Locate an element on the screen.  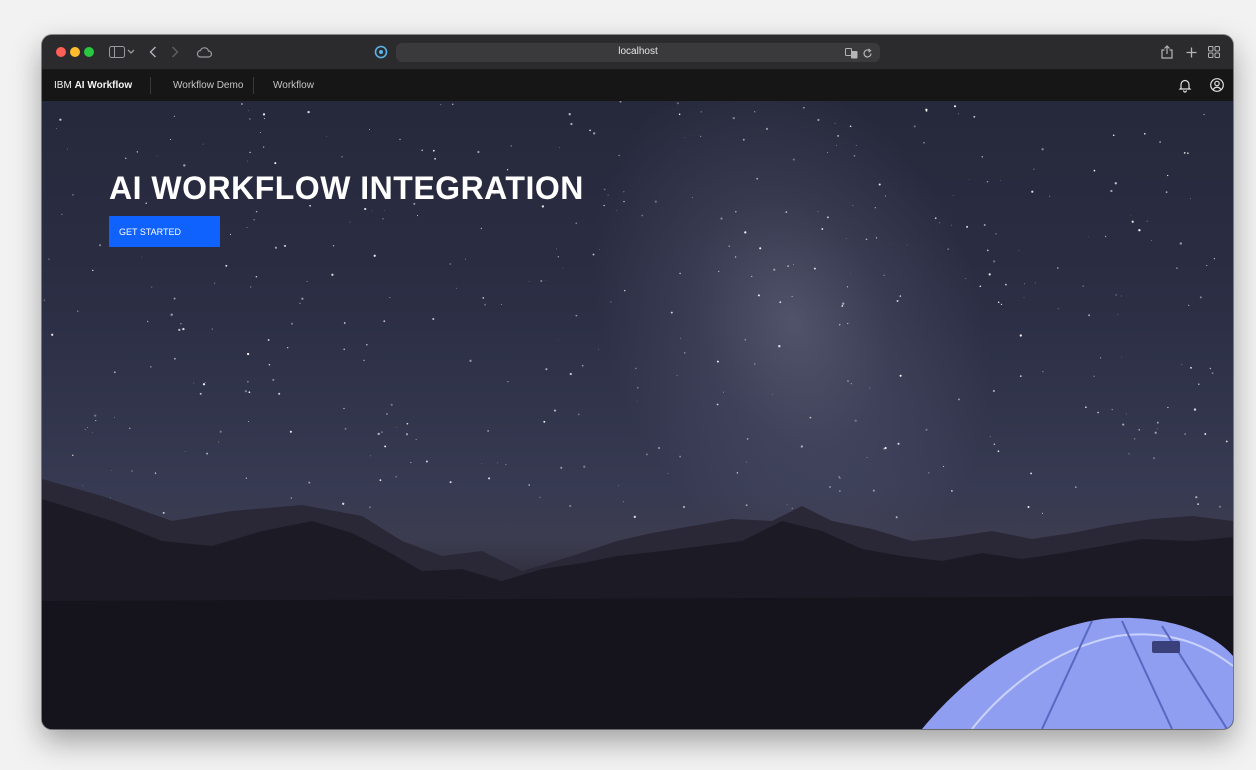
back-icon is located at coordinates (153, 52).